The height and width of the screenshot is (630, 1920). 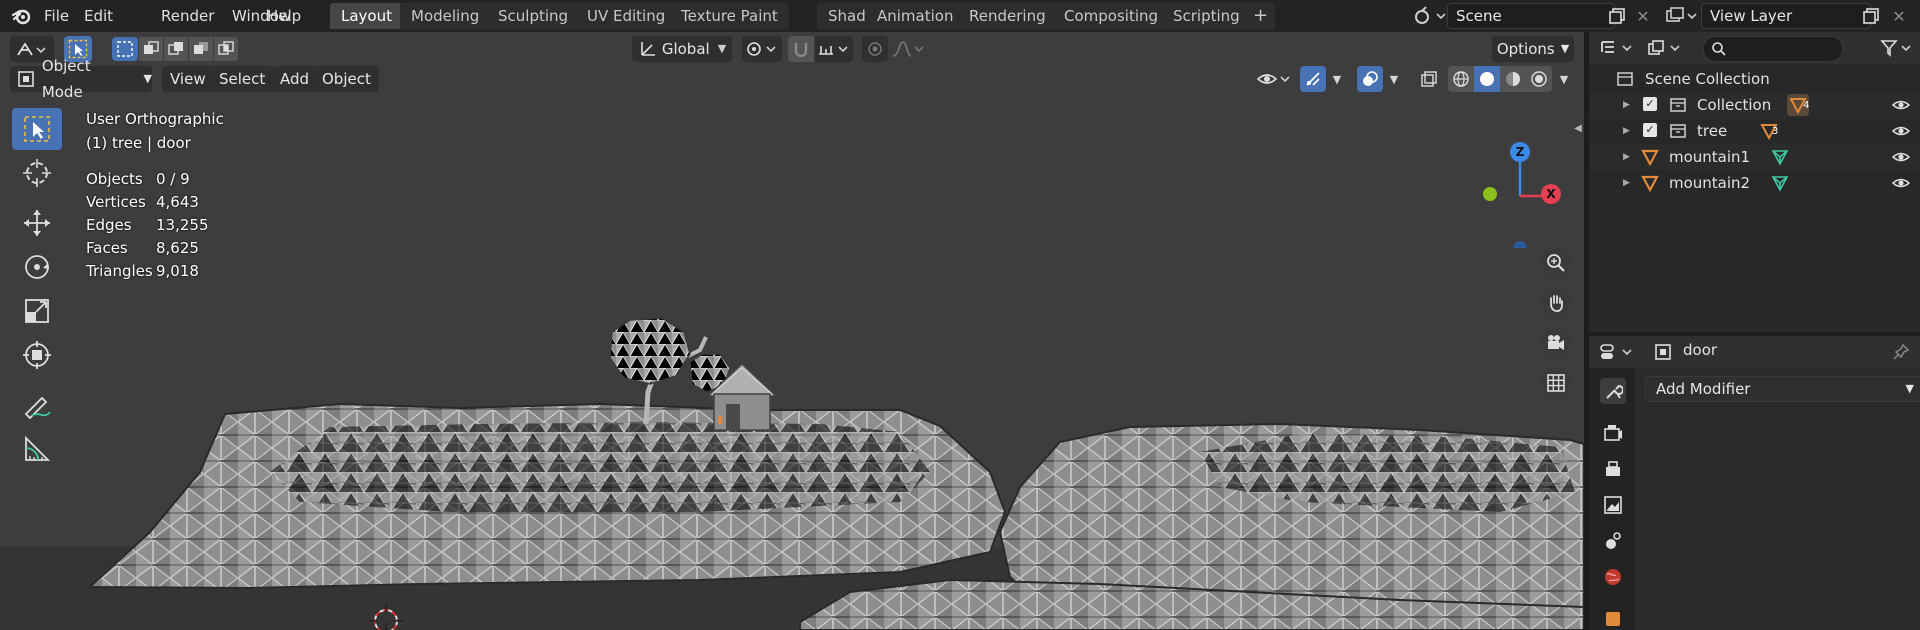 What do you see at coordinates (1370, 79) in the screenshot?
I see `overlay-toggle-icon` at bounding box center [1370, 79].